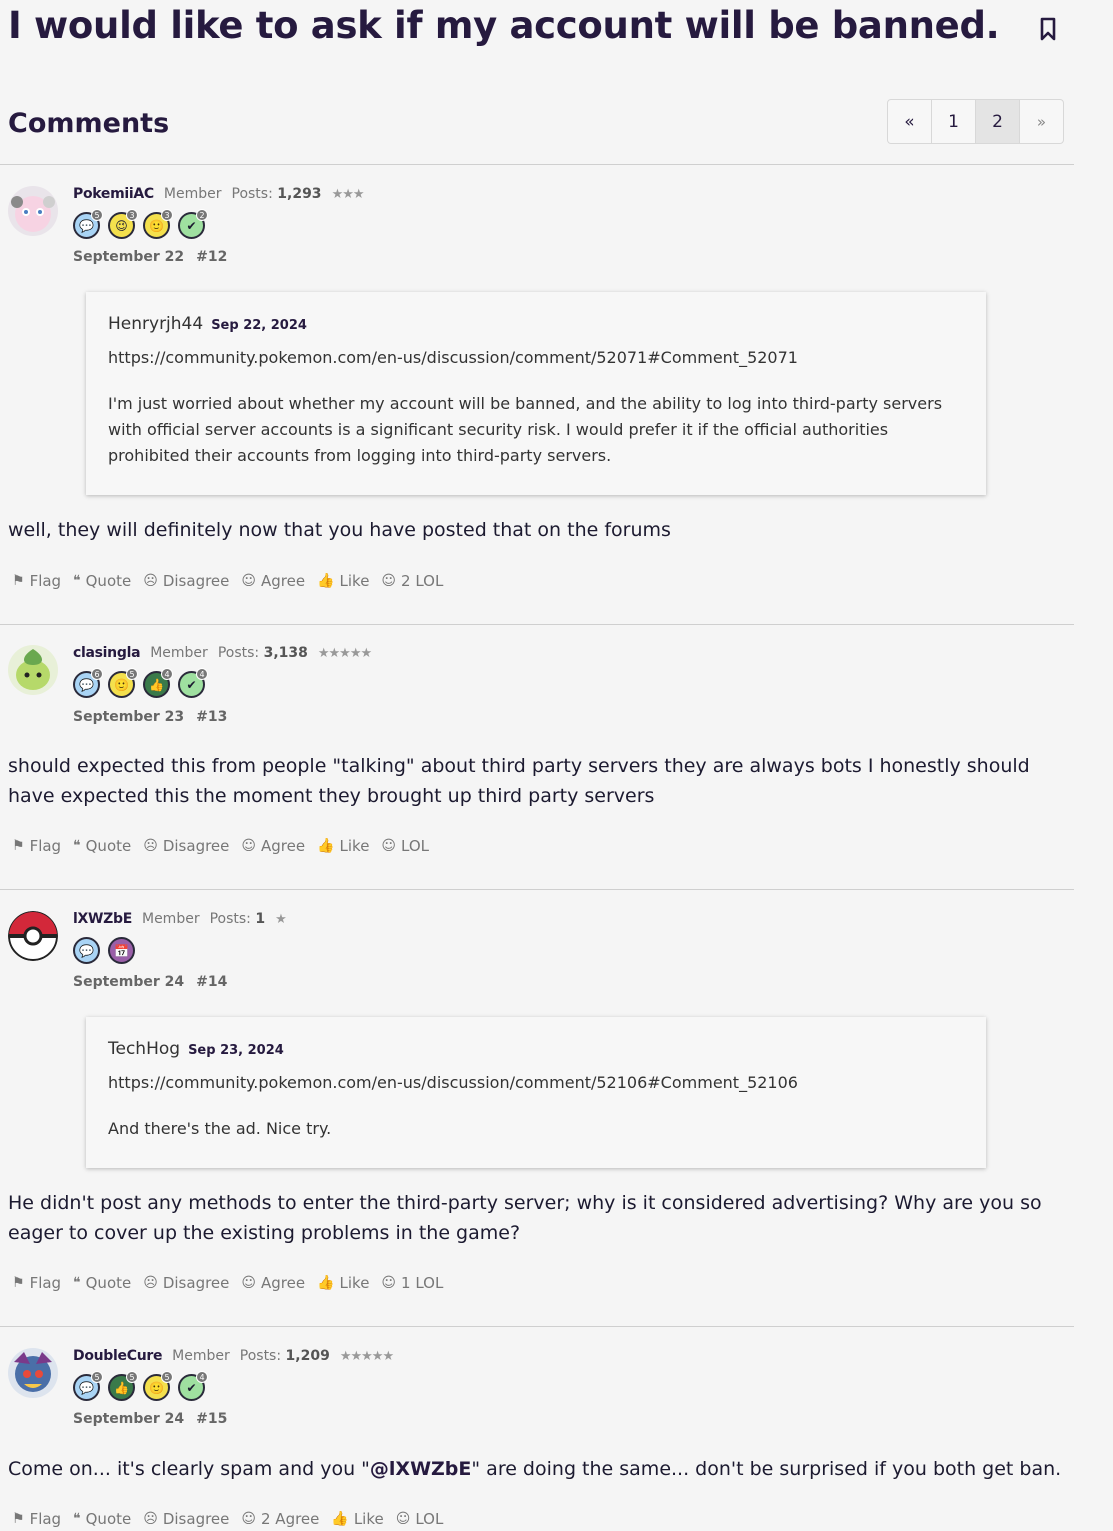 The width and height of the screenshot is (1113, 1531). Describe the element at coordinates (910, 121) in the screenshot. I see `pager-prev-button: «` at that location.